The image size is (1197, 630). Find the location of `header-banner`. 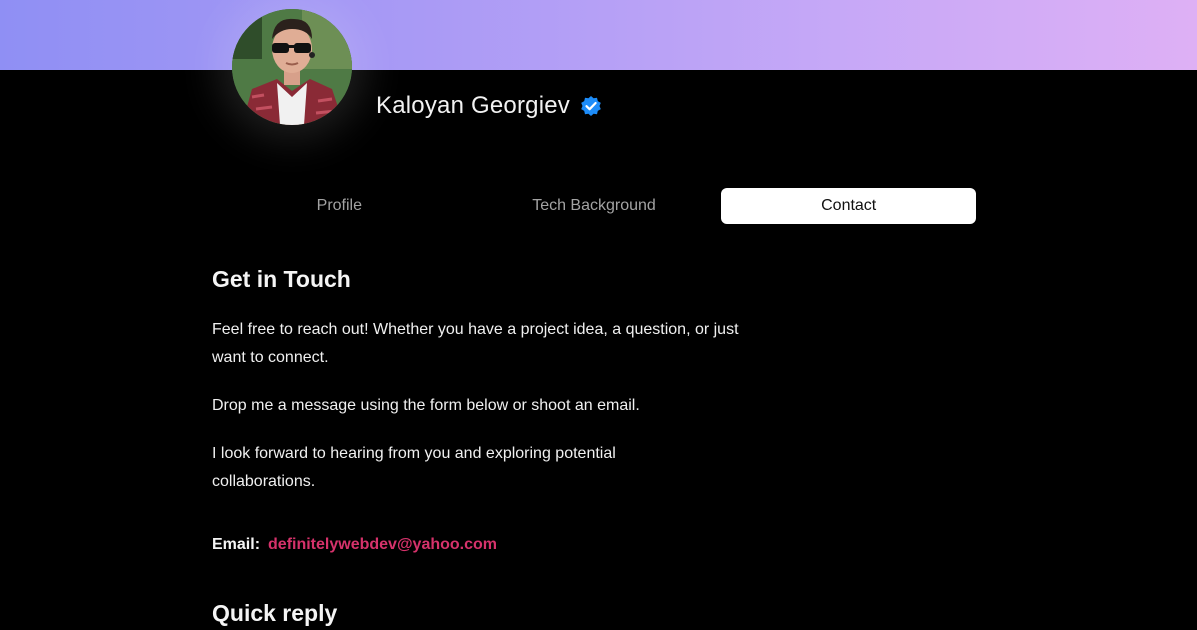

header-banner is located at coordinates (598, 35).